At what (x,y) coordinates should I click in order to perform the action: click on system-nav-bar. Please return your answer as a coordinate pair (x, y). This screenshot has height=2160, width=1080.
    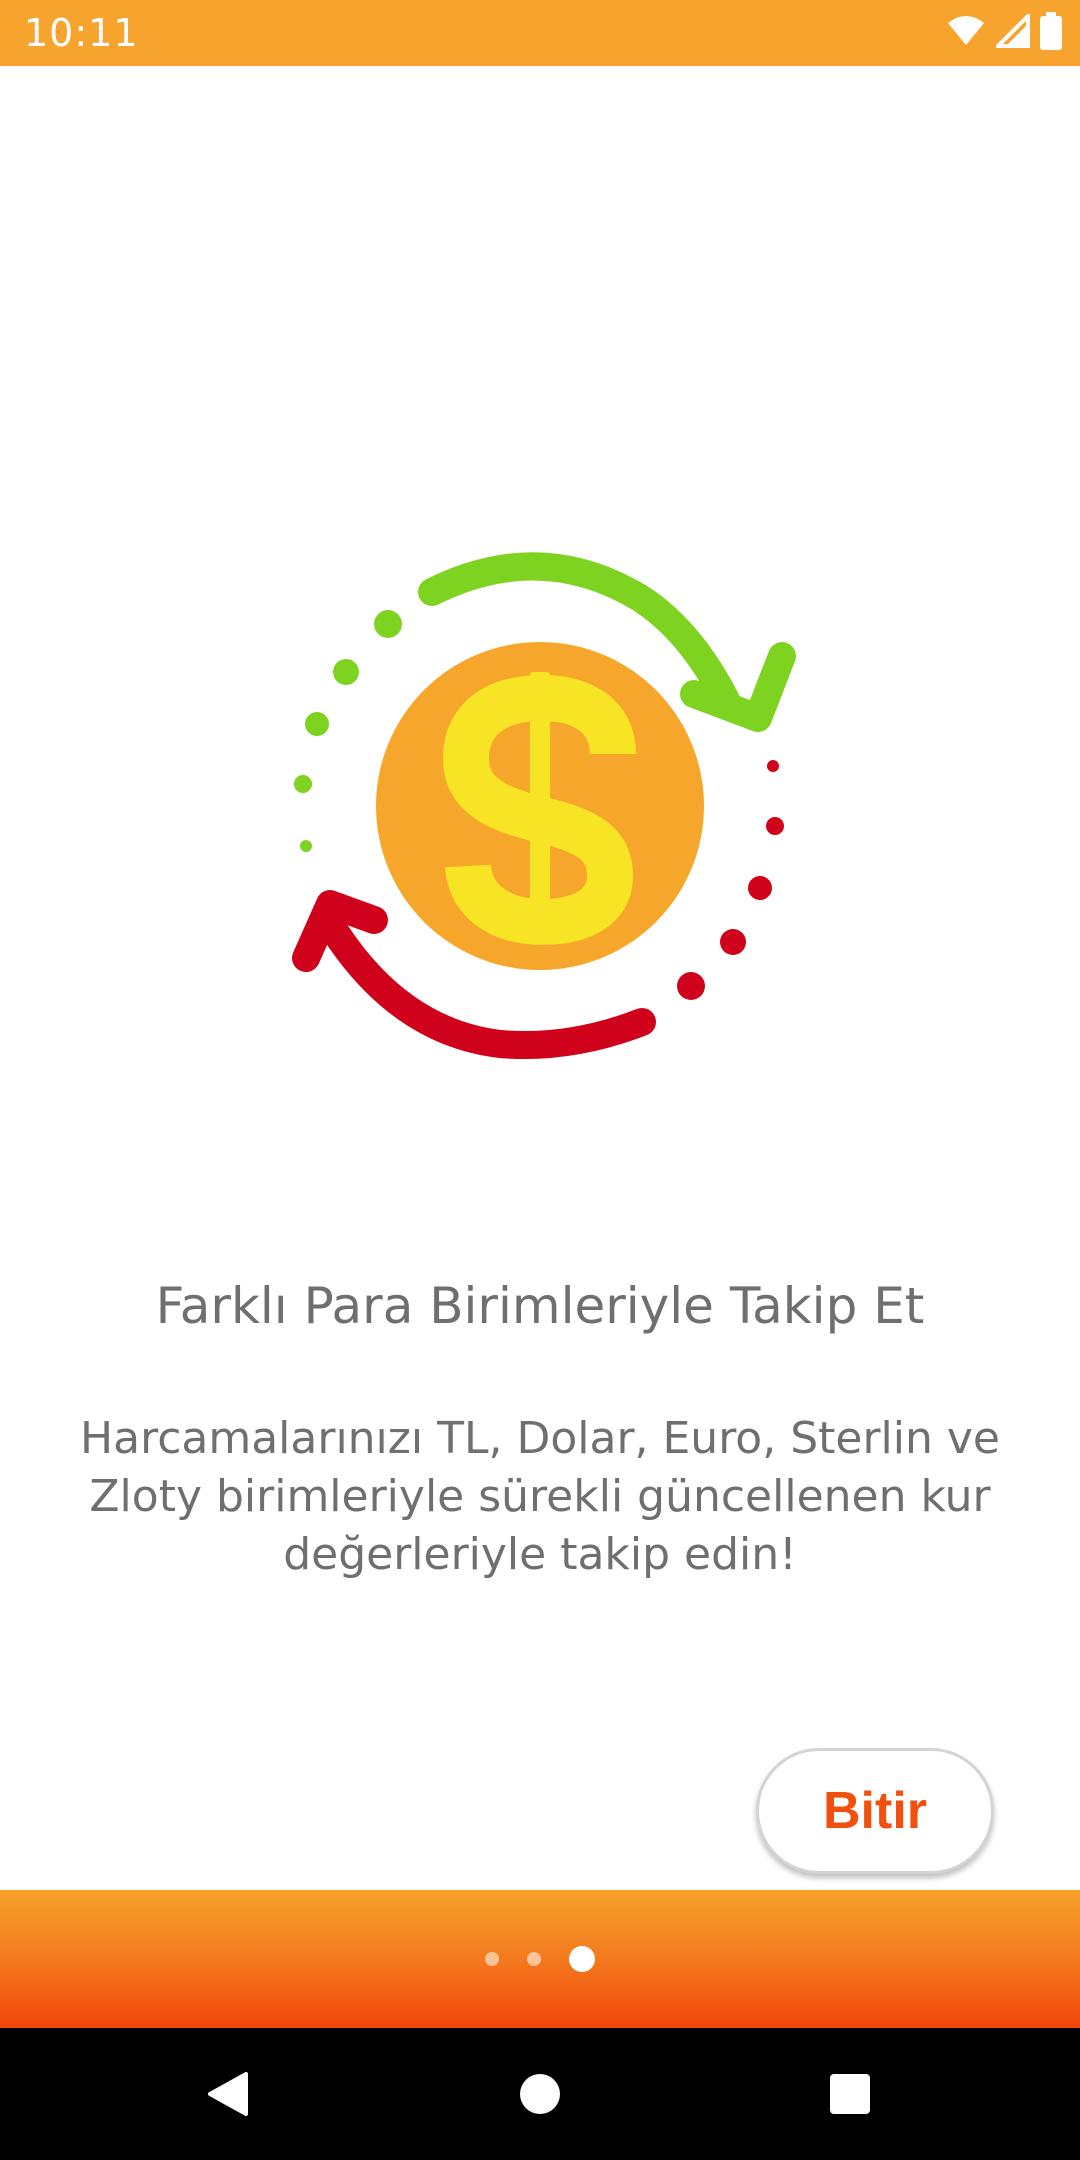
    Looking at the image, I should click on (540, 2094).